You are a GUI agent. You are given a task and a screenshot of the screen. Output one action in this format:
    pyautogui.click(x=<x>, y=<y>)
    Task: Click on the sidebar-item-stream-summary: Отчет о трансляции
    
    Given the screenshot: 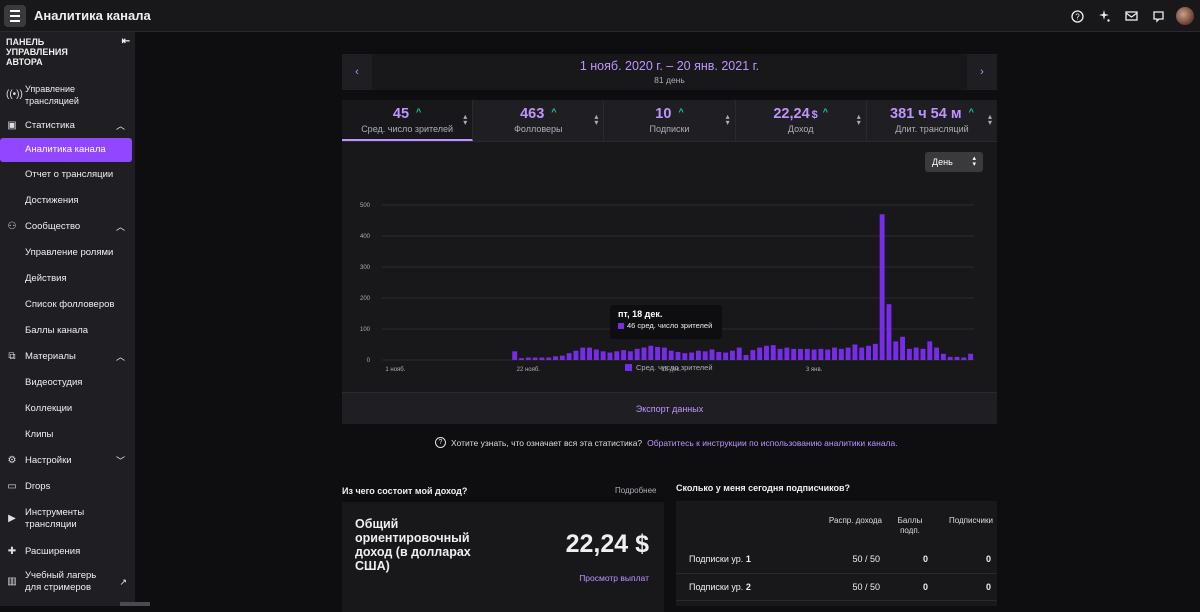 What is the action you would take?
    pyautogui.click(x=67, y=175)
    